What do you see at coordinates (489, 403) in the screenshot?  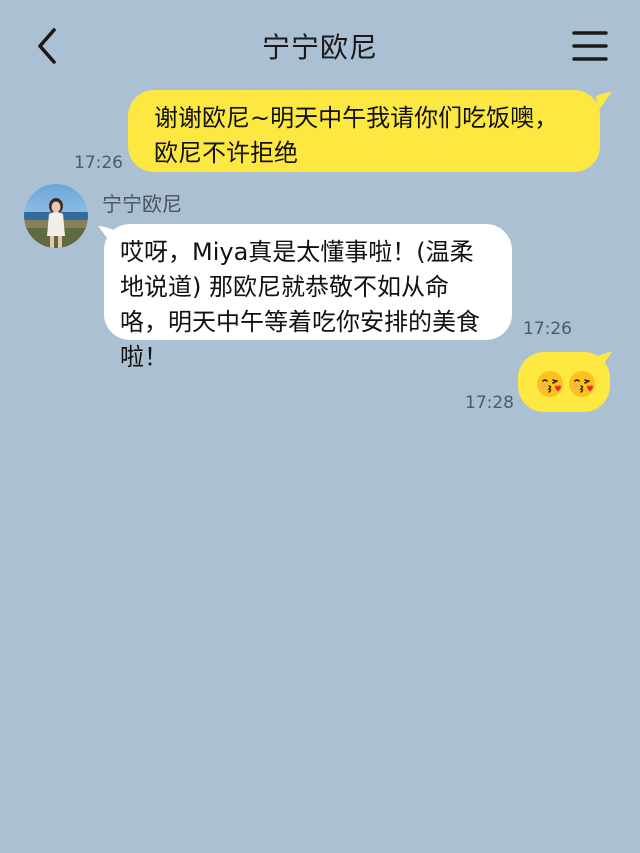 I see `message-time: 17:28` at bounding box center [489, 403].